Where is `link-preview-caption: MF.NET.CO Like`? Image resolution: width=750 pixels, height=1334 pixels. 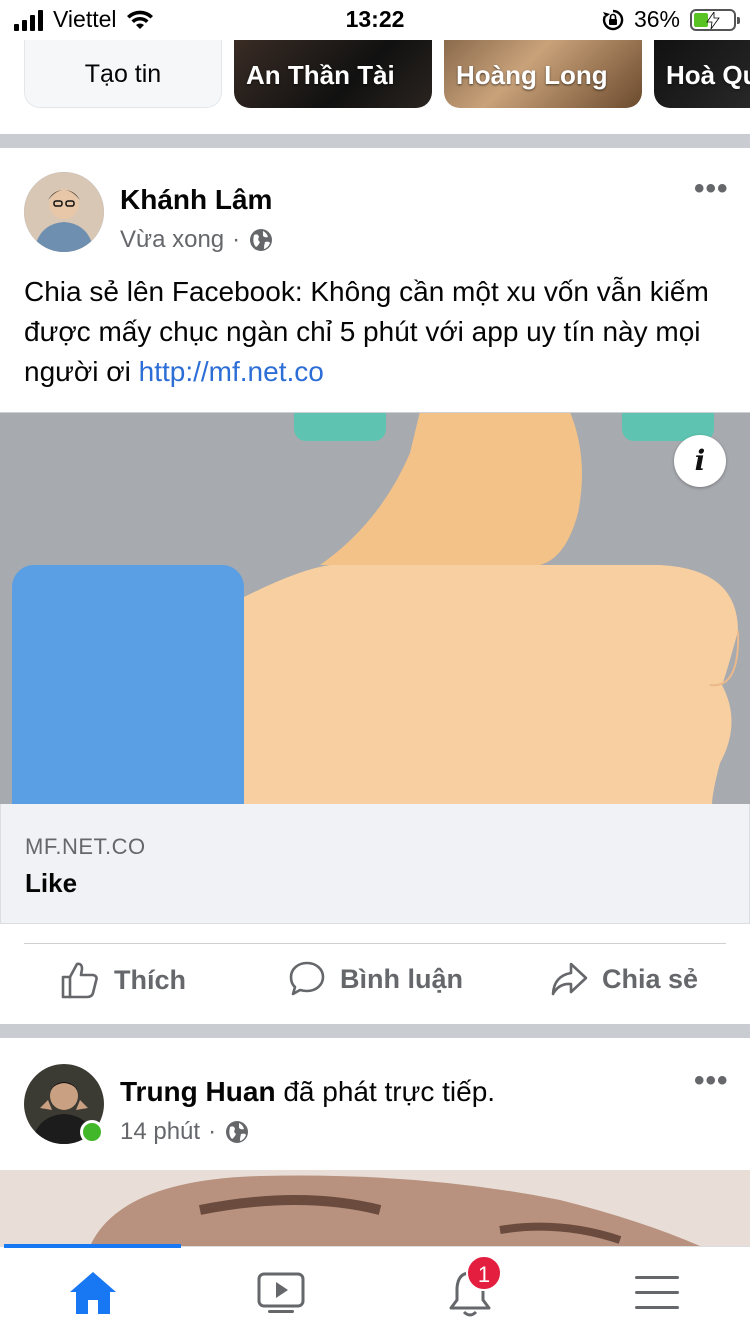 link-preview-caption: MF.NET.CO Like is located at coordinates (375, 864).